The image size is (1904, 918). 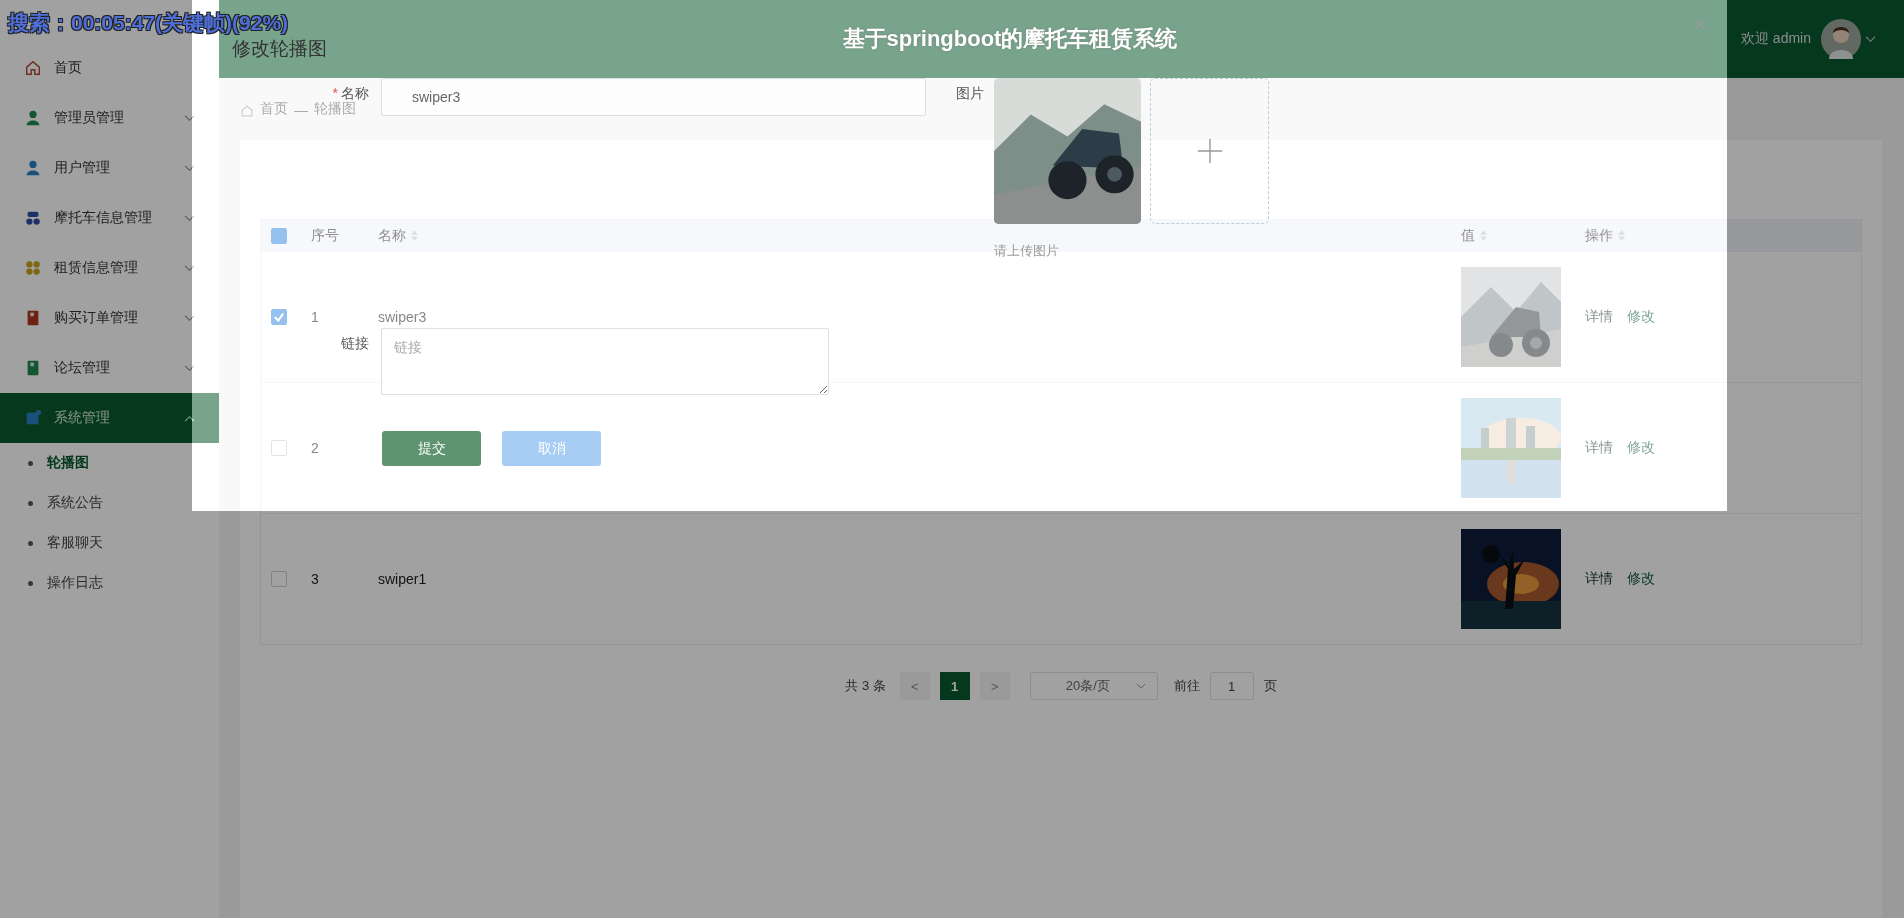 I want to click on column-header: 名称, so click(x=392, y=235).